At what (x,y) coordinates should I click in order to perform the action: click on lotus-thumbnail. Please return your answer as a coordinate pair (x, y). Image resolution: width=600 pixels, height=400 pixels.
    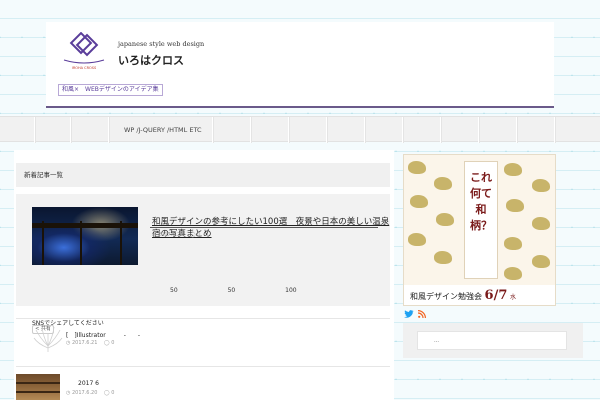
    Looking at the image, I should click on (48, 340).